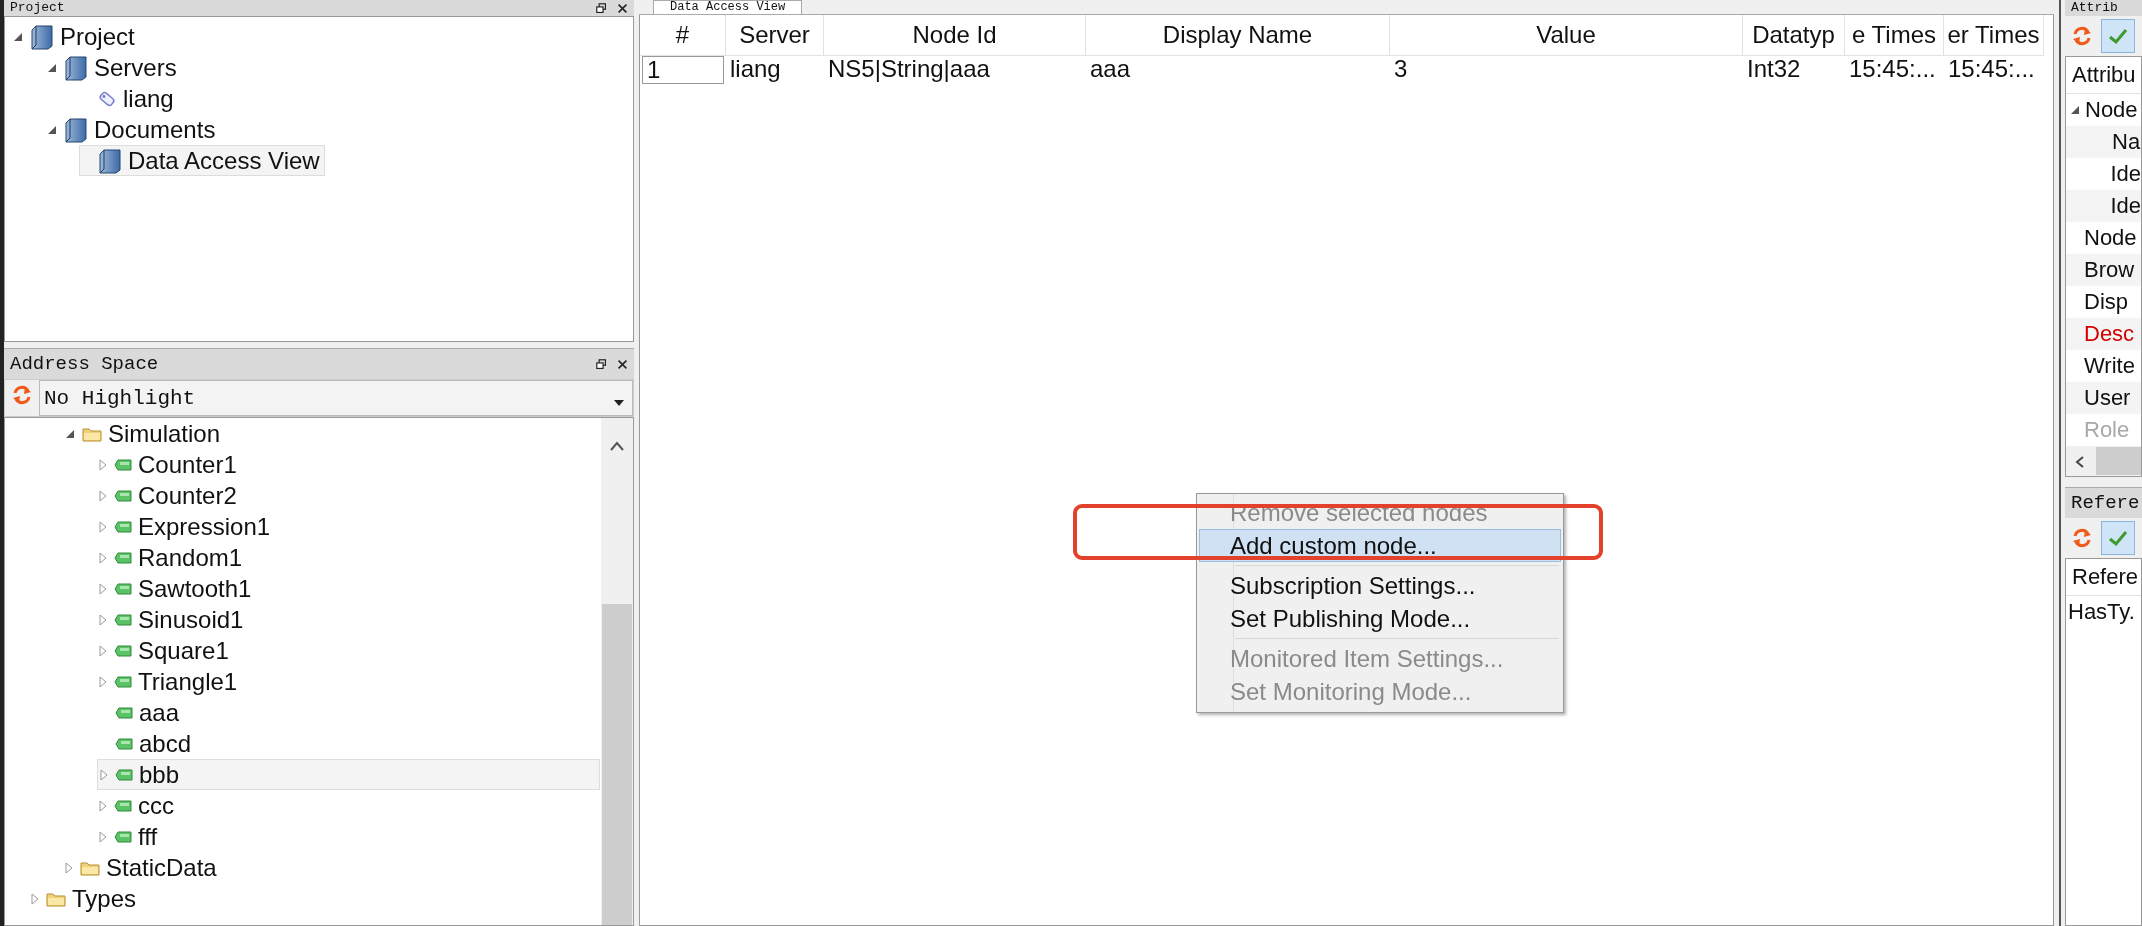 The height and width of the screenshot is (926, 2142). I want to click on panel-title: Attrib, so click(2094, 8).